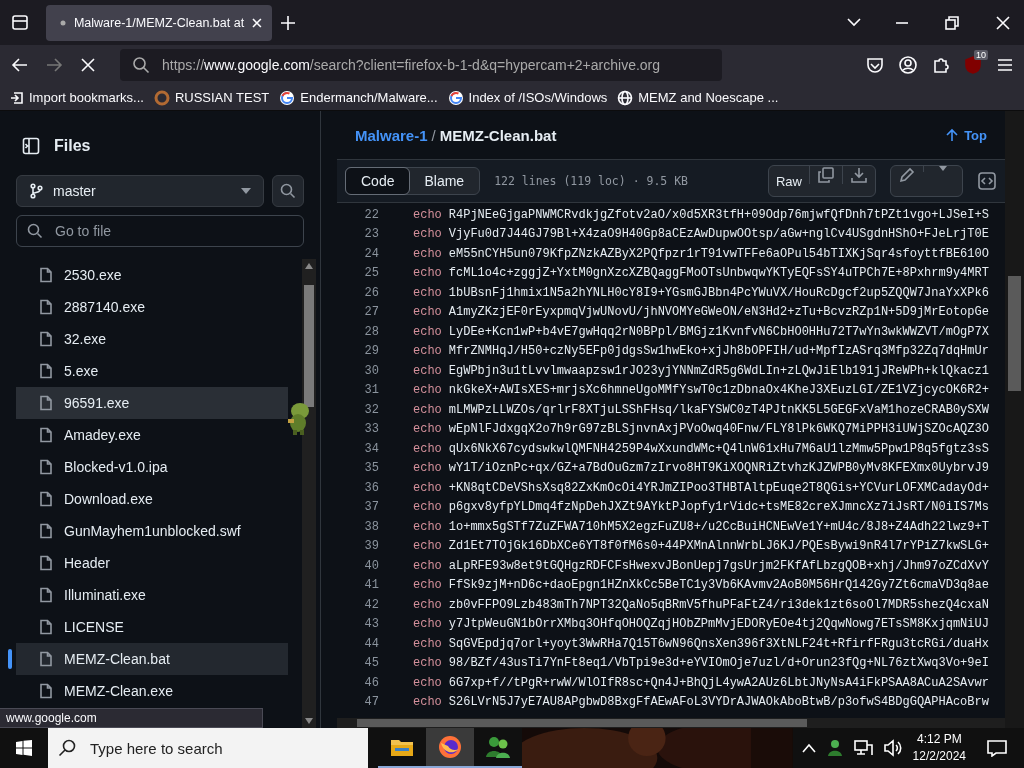  What do you see at coordinates (148, 275) in the screenshot?
I see `file-tree-item: 2530.exe` at bounding box center [148, 275].